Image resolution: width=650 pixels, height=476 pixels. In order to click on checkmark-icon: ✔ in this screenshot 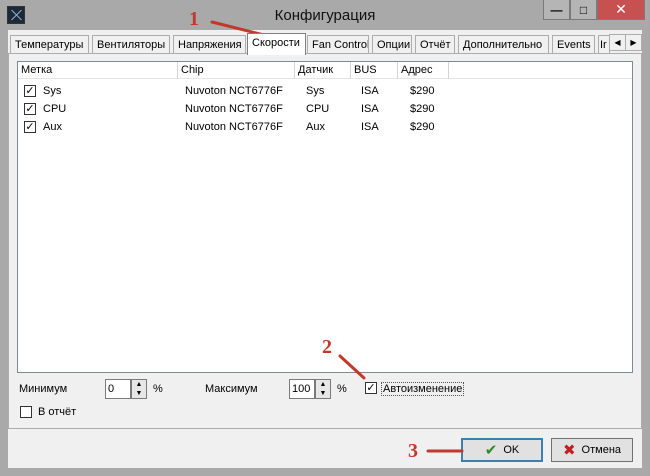, I will do `click(491, 450)`.